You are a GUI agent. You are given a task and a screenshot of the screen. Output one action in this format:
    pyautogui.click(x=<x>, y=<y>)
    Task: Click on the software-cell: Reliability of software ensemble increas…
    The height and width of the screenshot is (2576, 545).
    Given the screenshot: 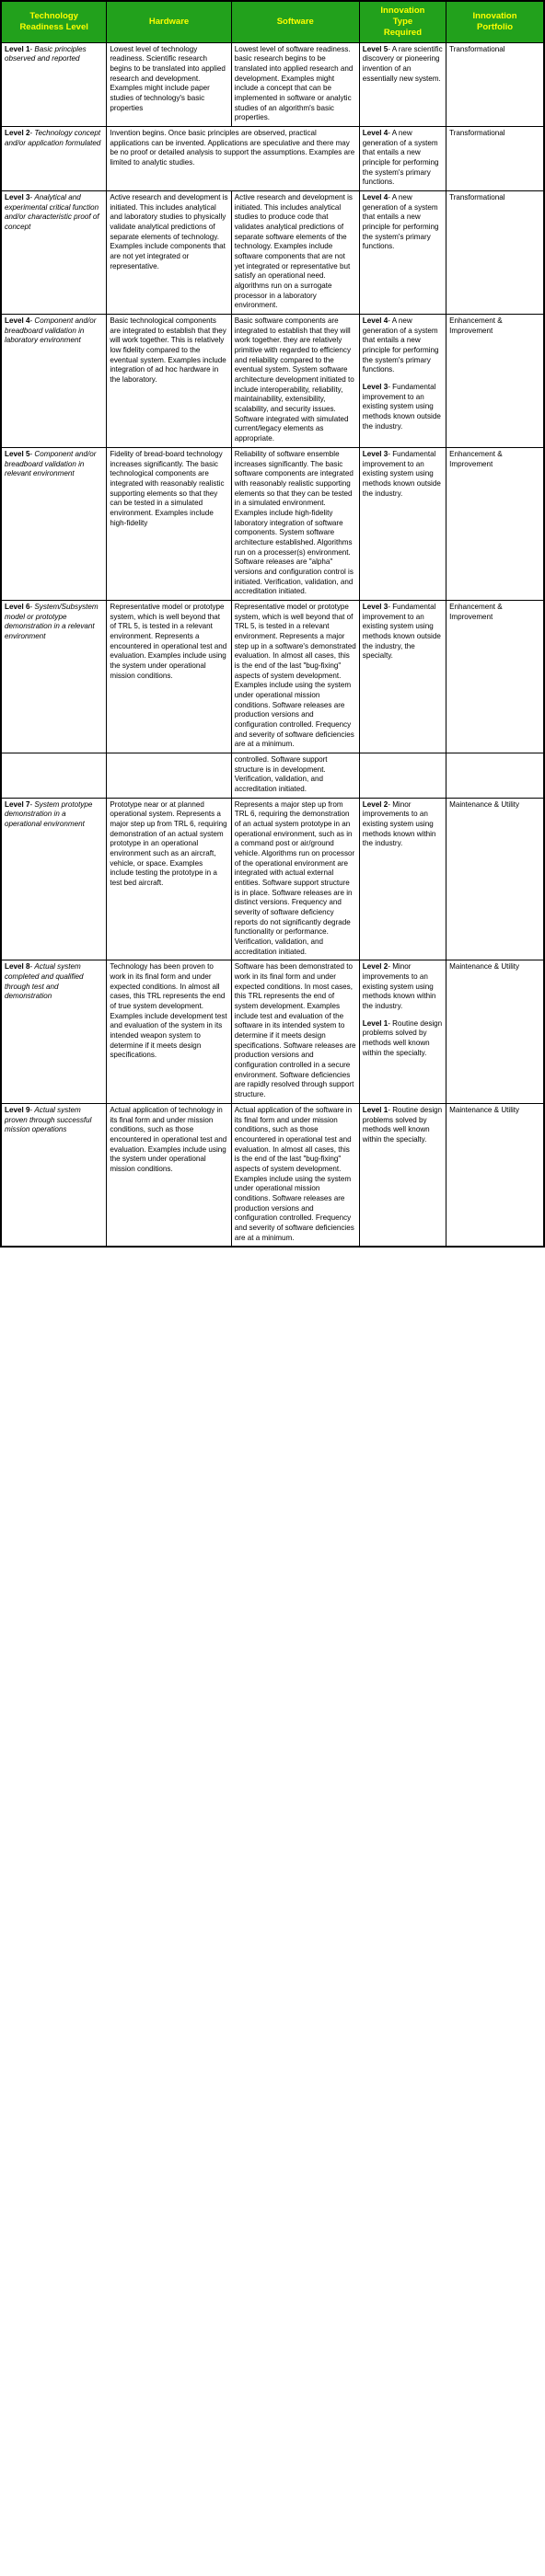 What is the action you would take?
    pyautogui.click(x=295, y=523)
    